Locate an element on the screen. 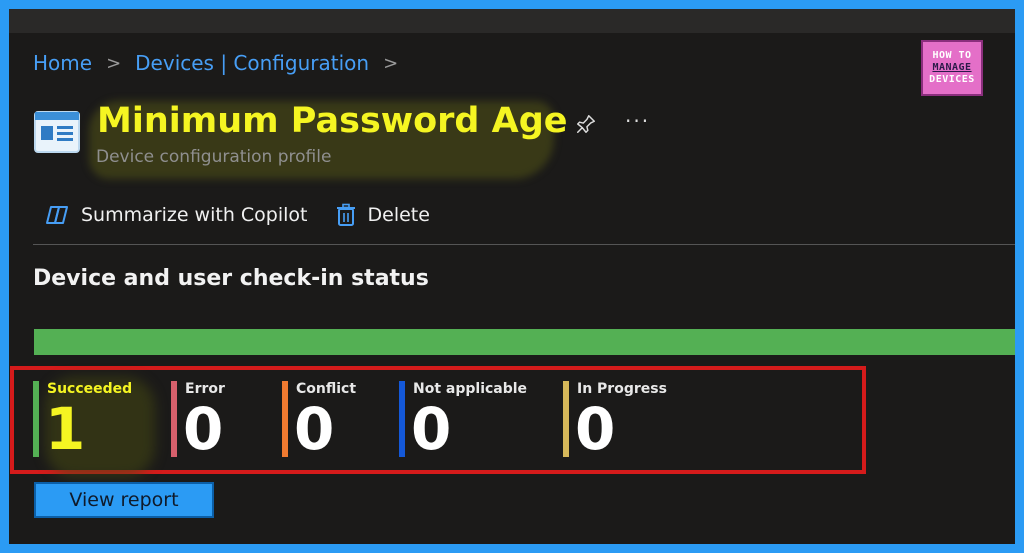  page-subtitle: Device configuration profile is located at coordinates (214, 157).